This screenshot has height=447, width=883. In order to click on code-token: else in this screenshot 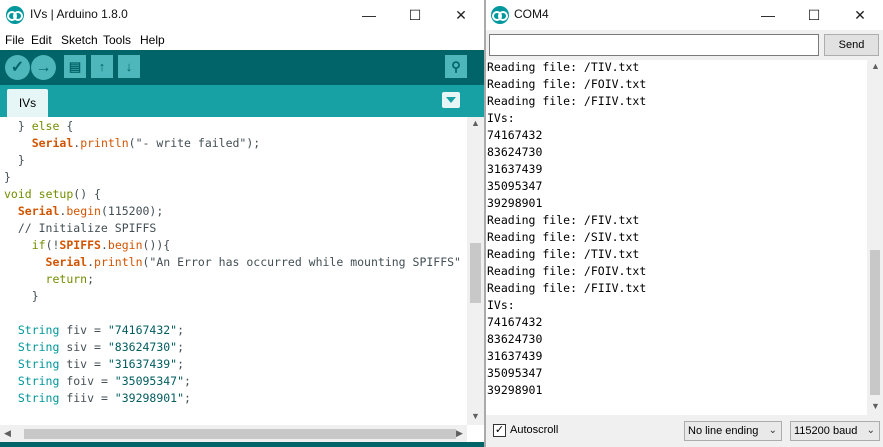, I will do `click(45, 126)`.